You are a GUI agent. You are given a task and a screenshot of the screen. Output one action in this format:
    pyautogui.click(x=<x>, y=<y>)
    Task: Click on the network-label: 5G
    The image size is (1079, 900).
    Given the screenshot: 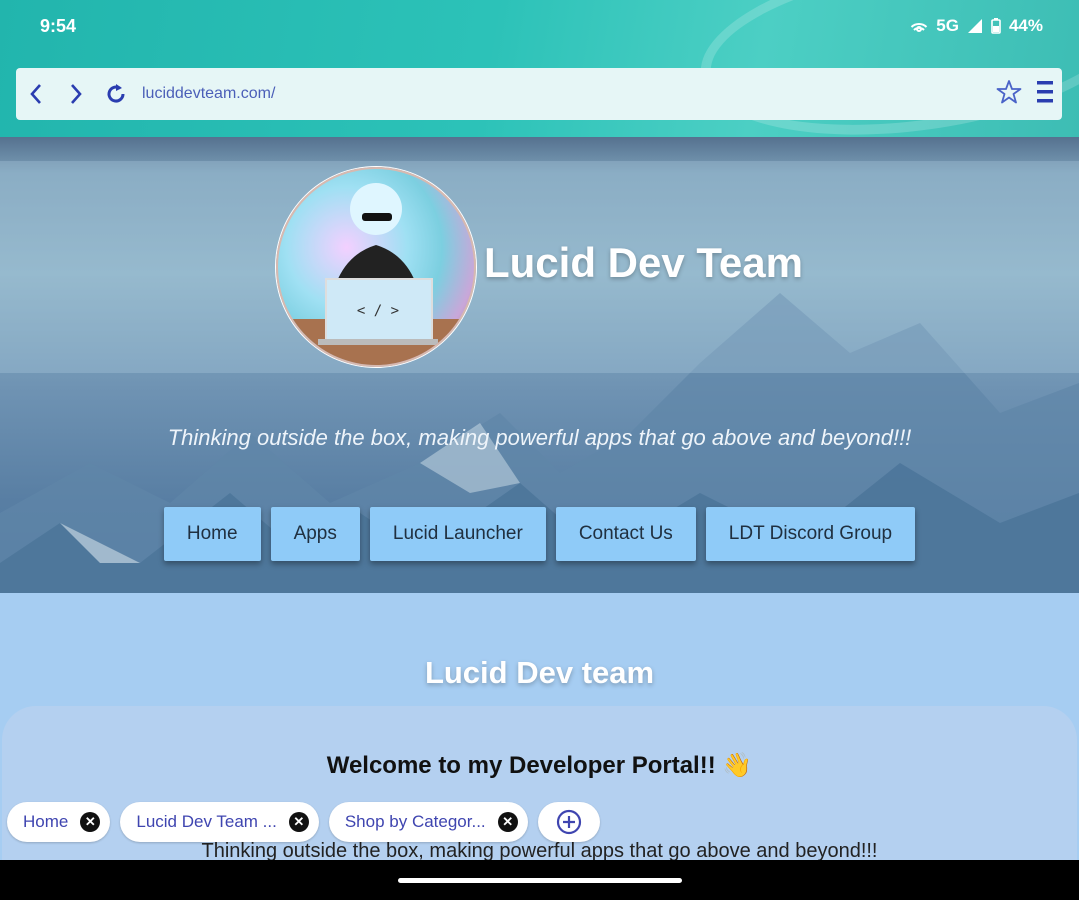 What is the action you would take?
    pyautogui.click(x=947, y=25)
    